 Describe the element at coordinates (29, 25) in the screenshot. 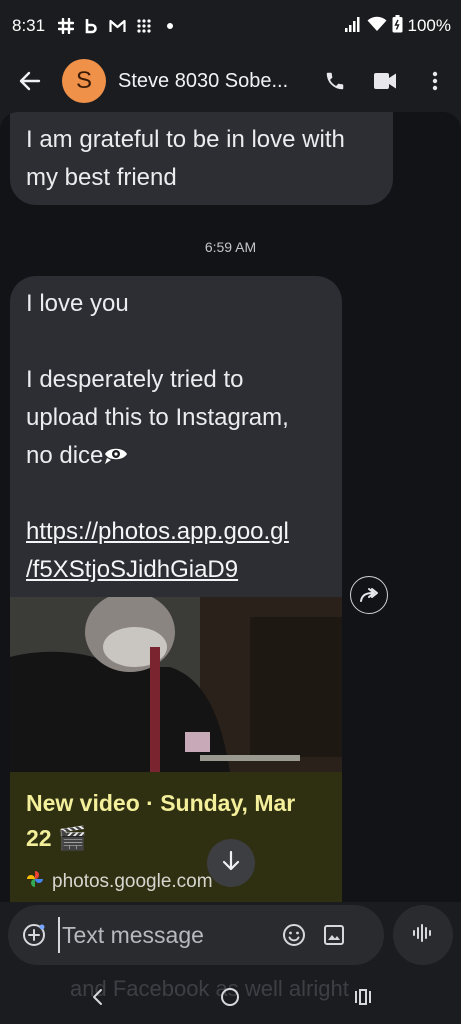

I see `status-time: 8:31` at that location.